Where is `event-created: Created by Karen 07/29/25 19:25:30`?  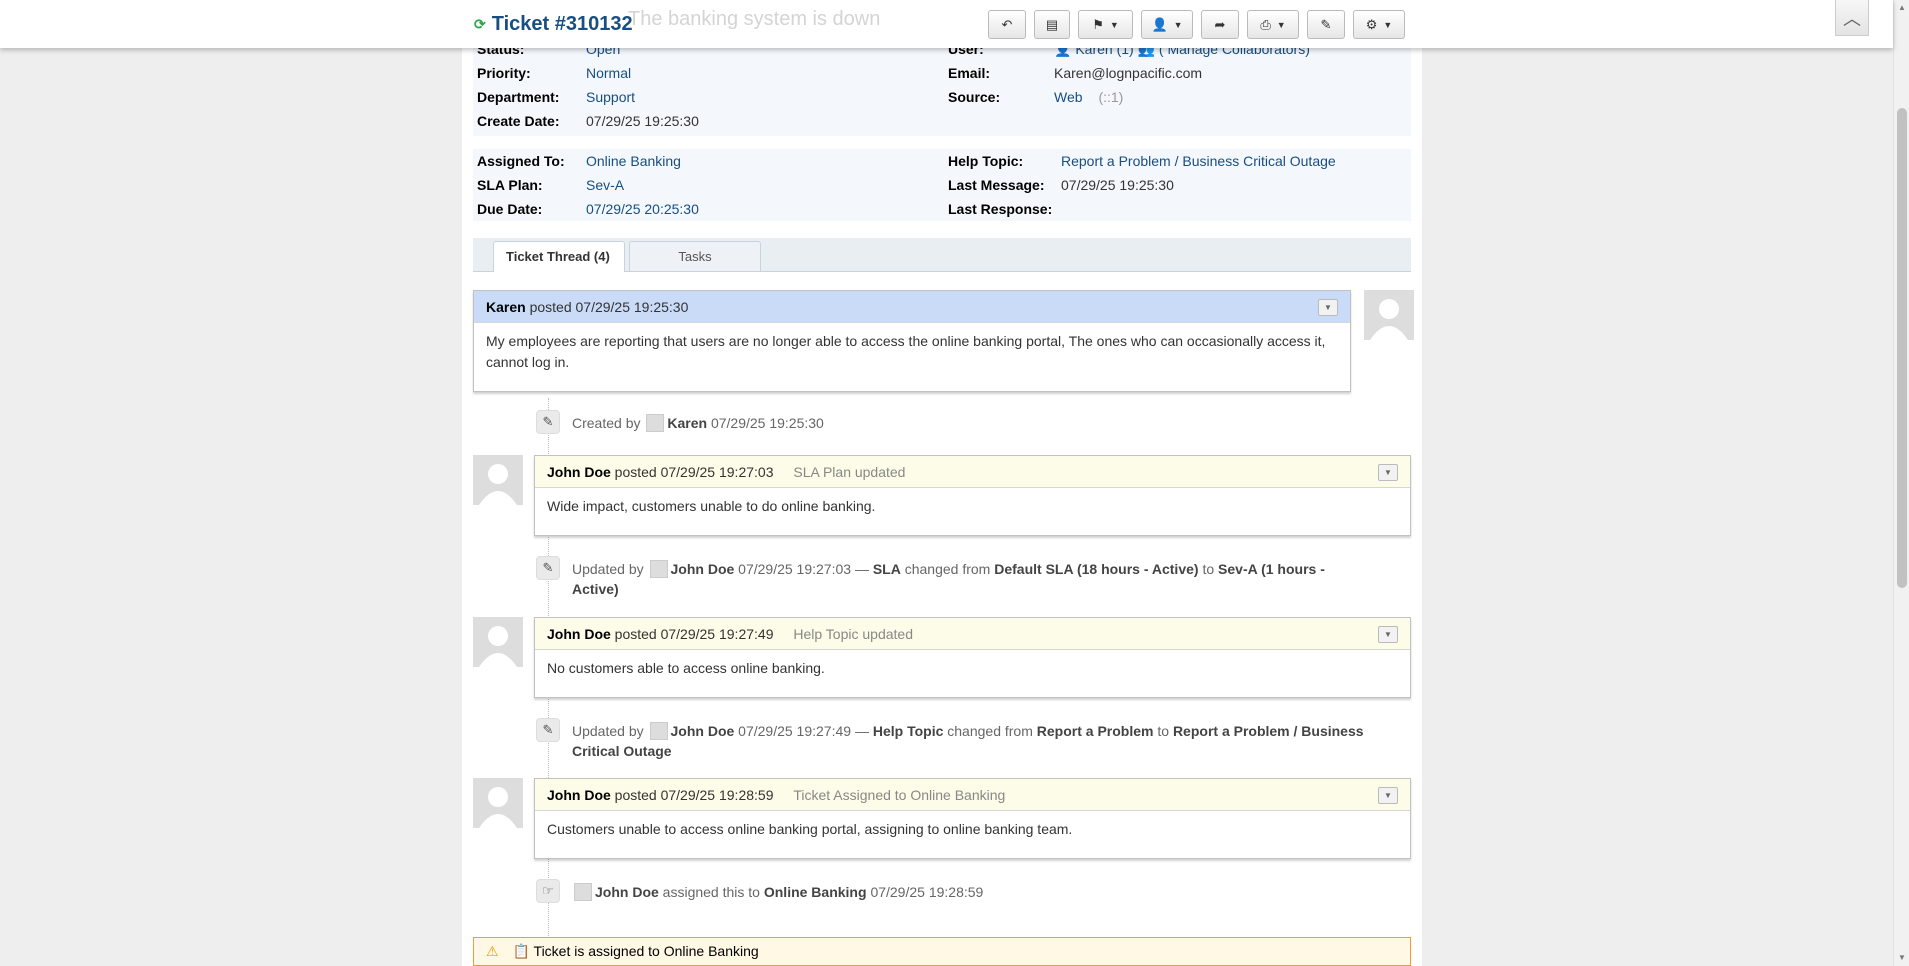
event-created: Created by Karen 07/29/25 19:25:30 is located at coordinates (972, 423).